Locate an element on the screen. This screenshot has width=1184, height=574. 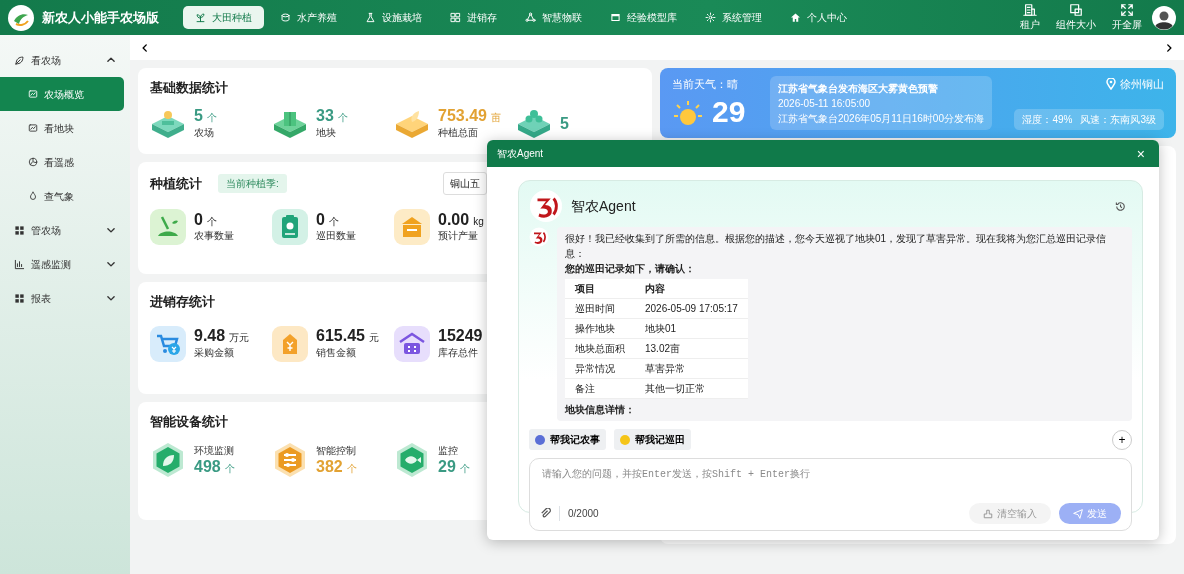
stat-label: 预计产量 is located at coordinates (458, 236).